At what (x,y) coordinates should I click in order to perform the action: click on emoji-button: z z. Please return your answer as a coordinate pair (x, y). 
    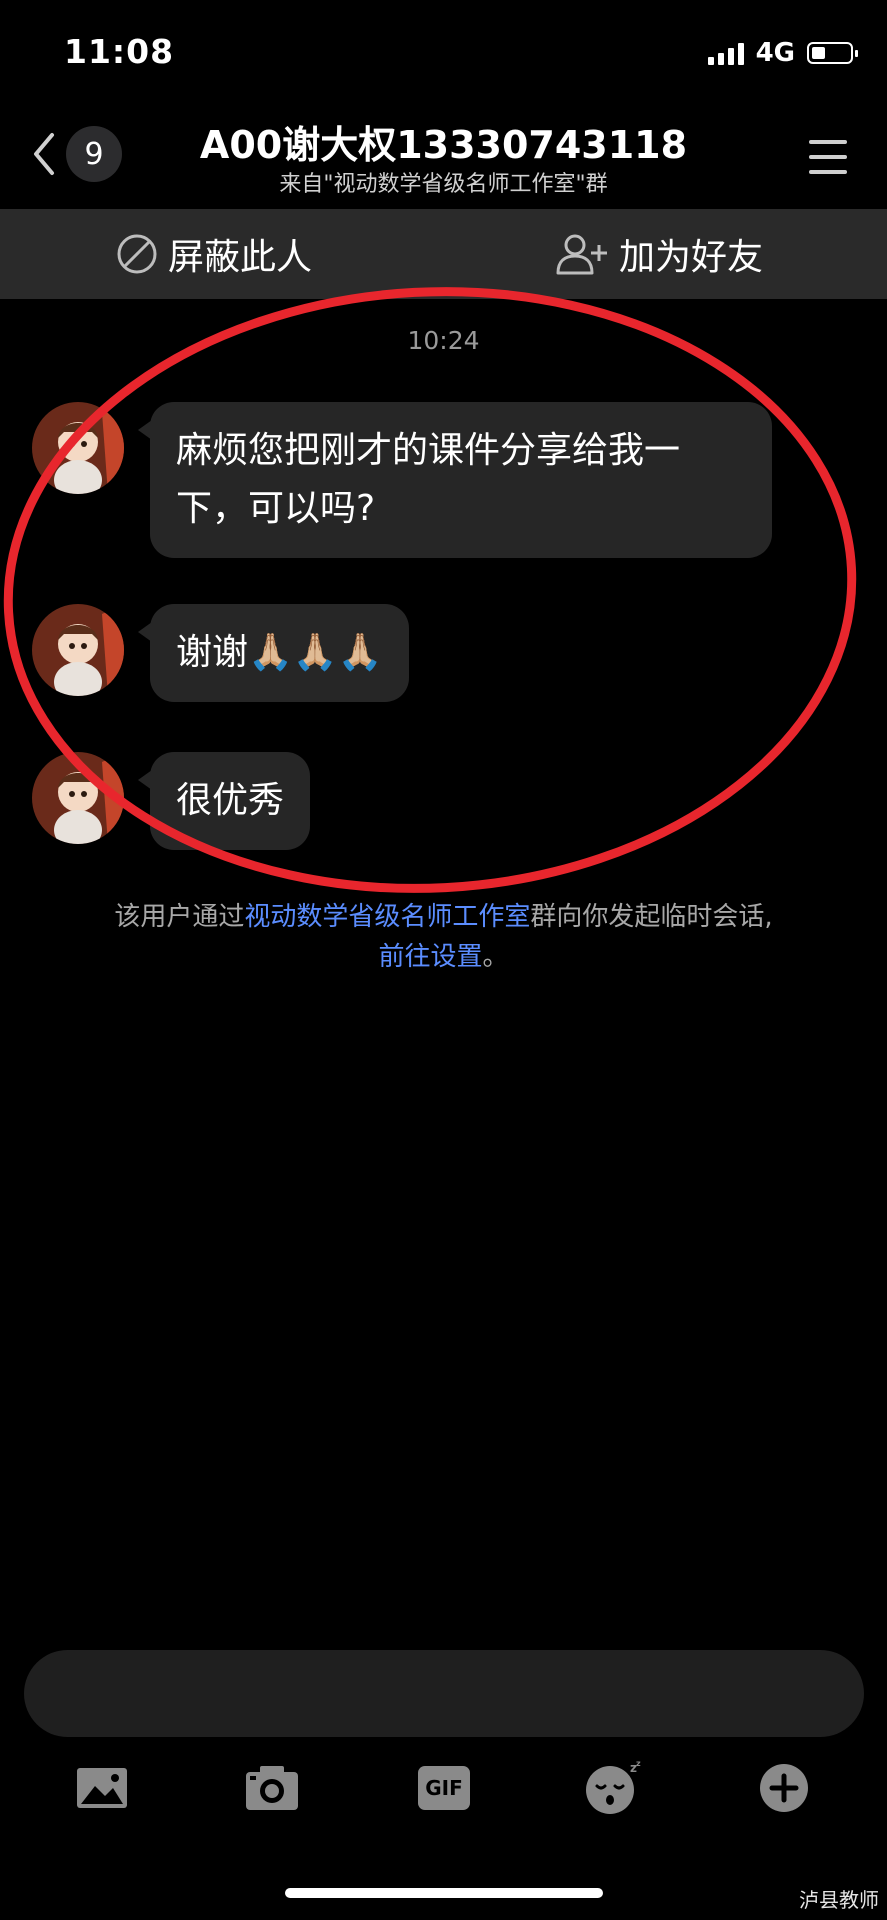
    Looking at the image, I should click on (614, 1788).